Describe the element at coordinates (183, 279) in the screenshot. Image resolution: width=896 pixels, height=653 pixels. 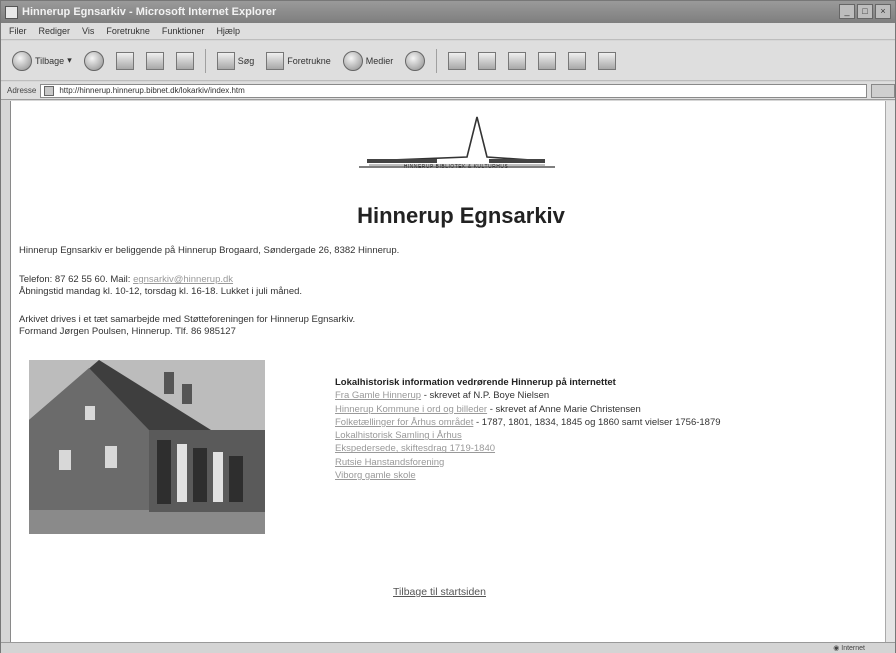
I see `email-link: egnsarkiv@hinnerup.dk` at that location.